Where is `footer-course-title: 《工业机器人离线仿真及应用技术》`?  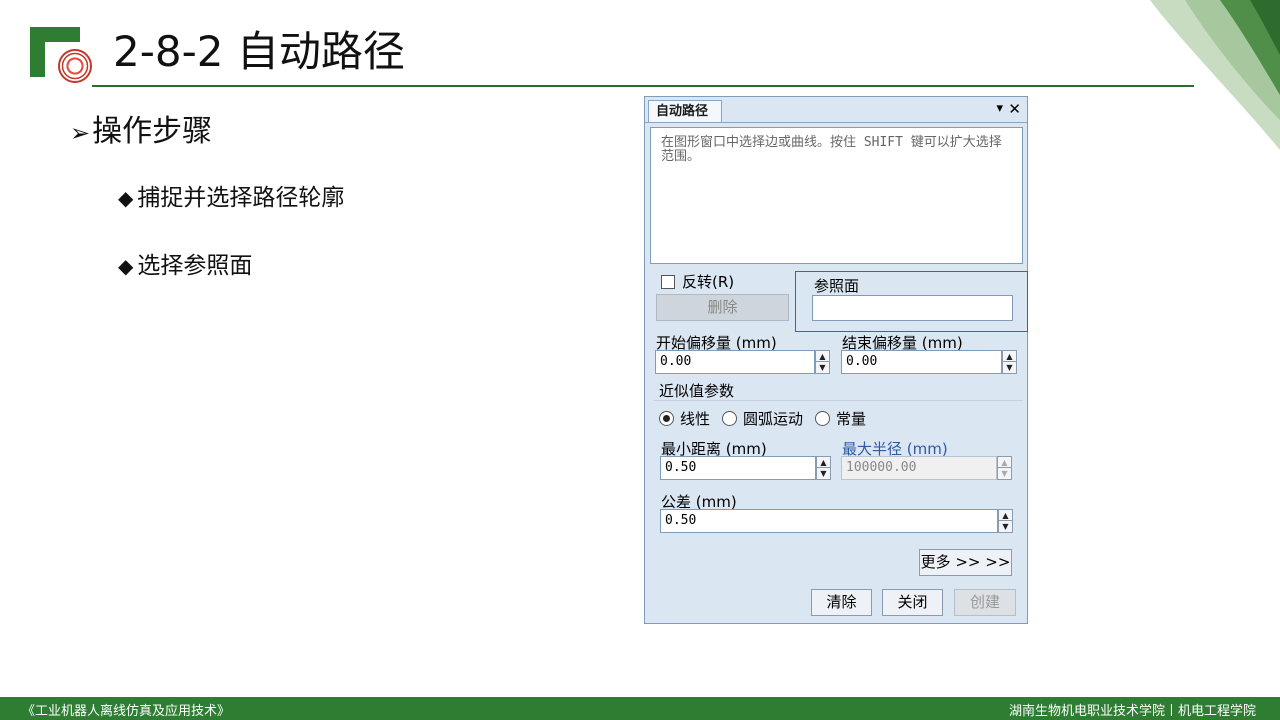 footer-course-title: 《工业机器人离线仿真及应用技术》 is located at coordinates (126, 711).